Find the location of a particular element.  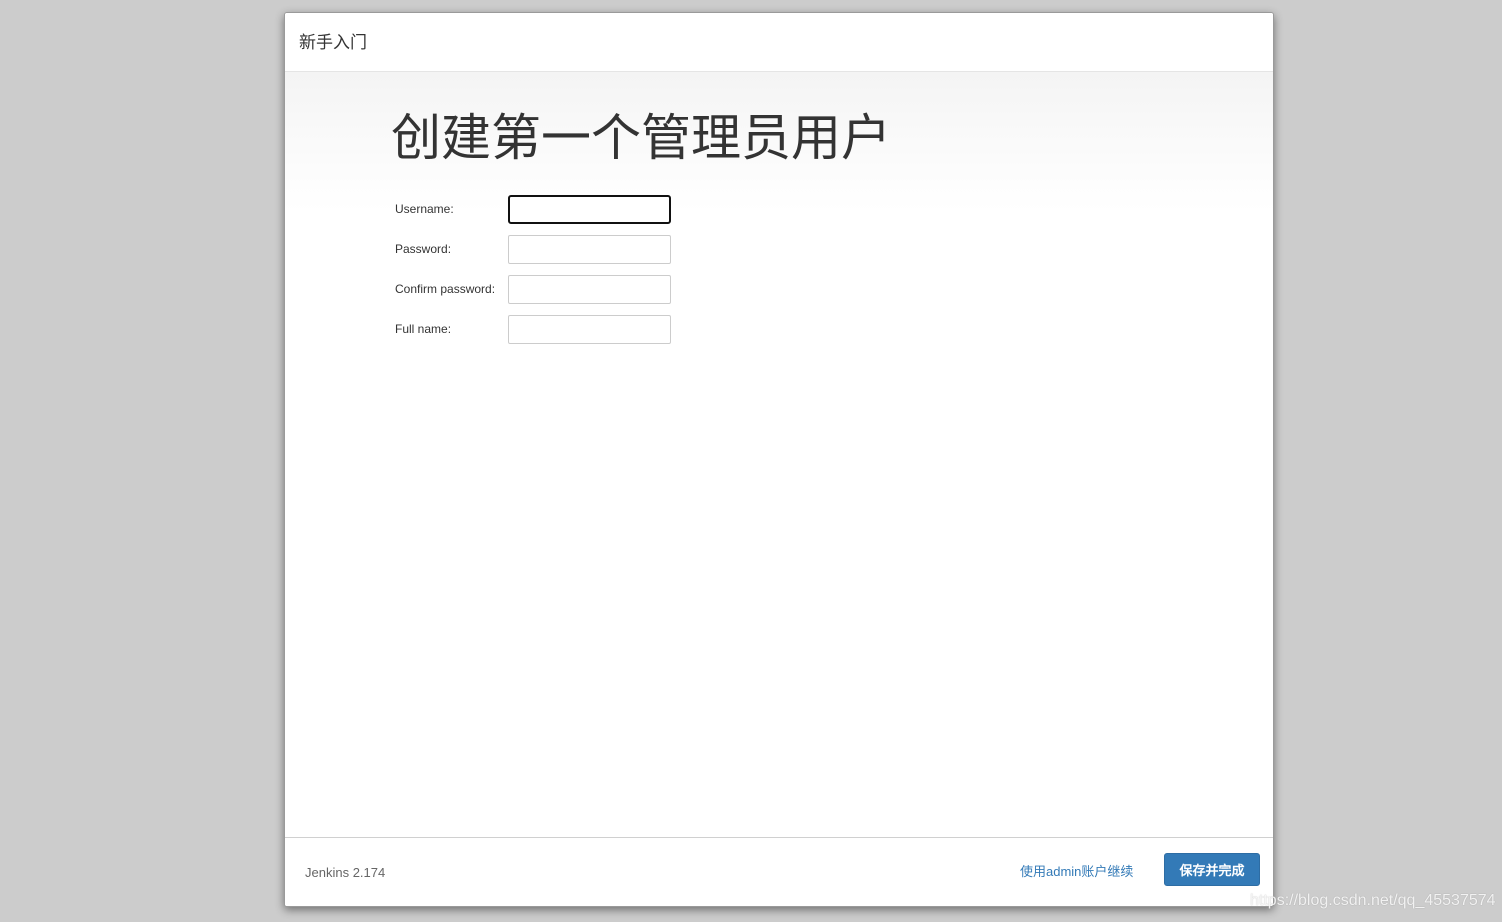

password-label: Password: is located at coordinates (423, 249).